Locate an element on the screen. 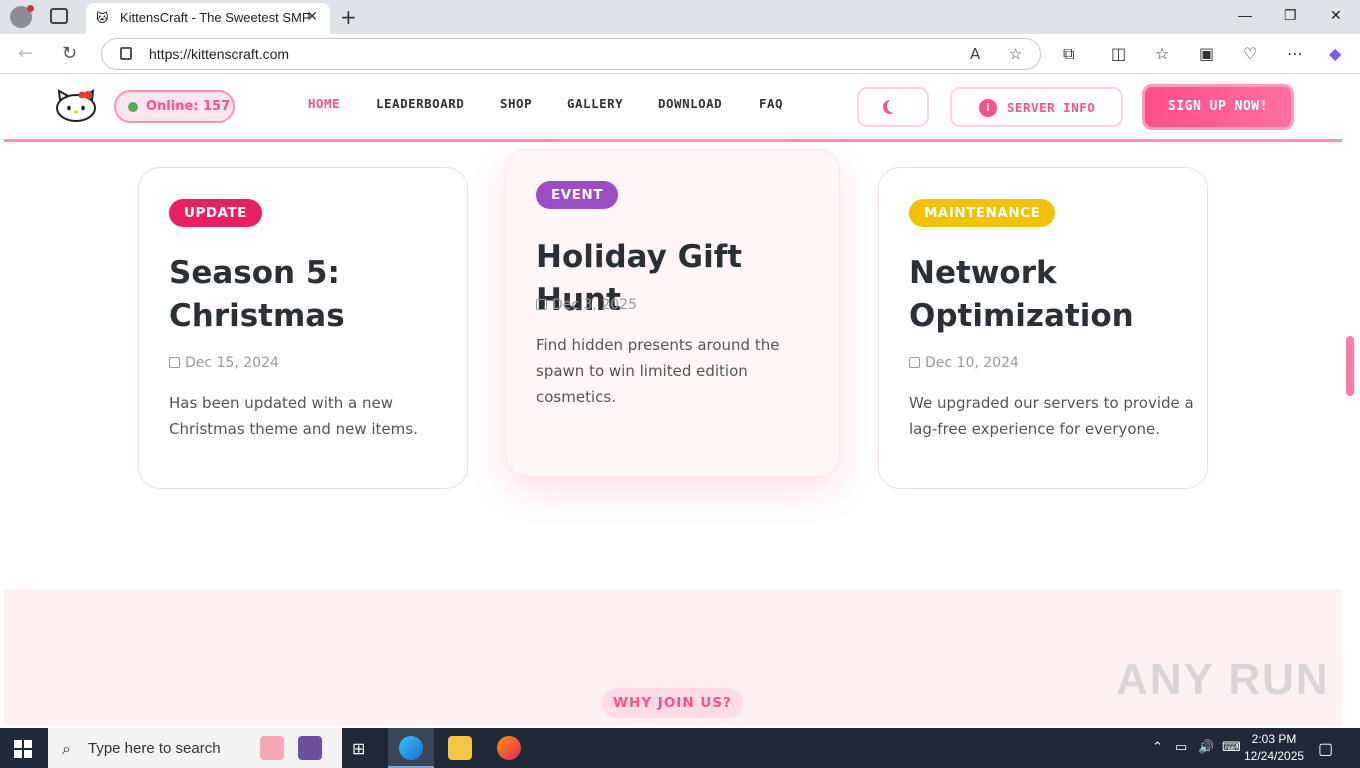 This screenshot has height=768, width=1360. back-arrow-icon: ← is located at coordinates (25, 53).